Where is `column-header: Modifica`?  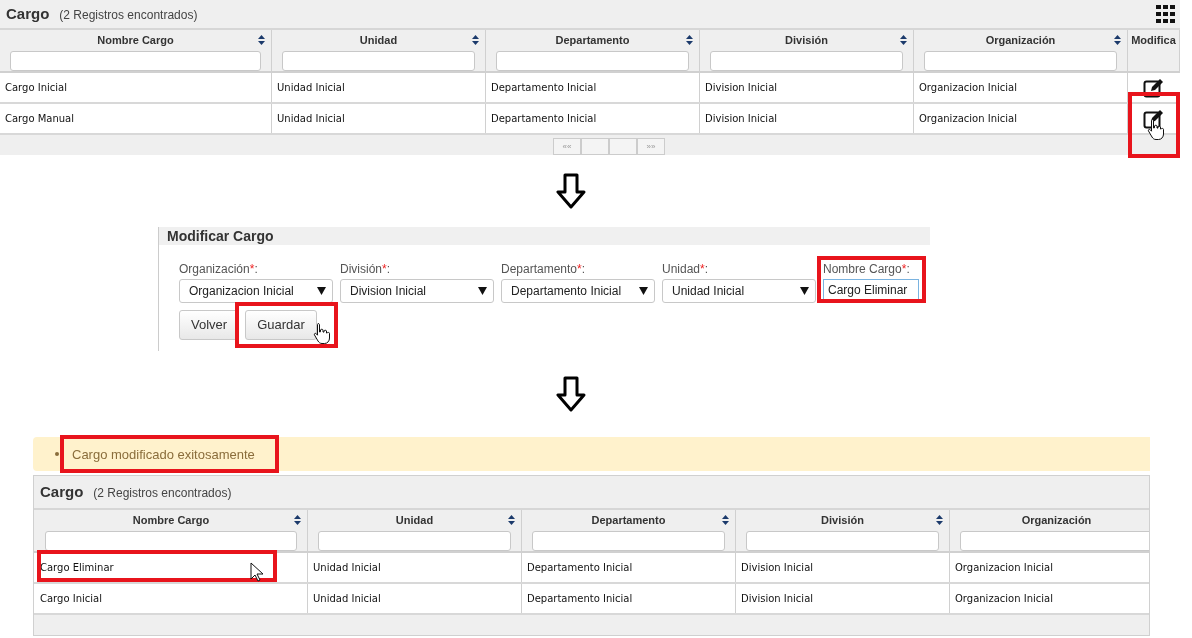
column-header: Modifica is located at coordinates (1153, 40).